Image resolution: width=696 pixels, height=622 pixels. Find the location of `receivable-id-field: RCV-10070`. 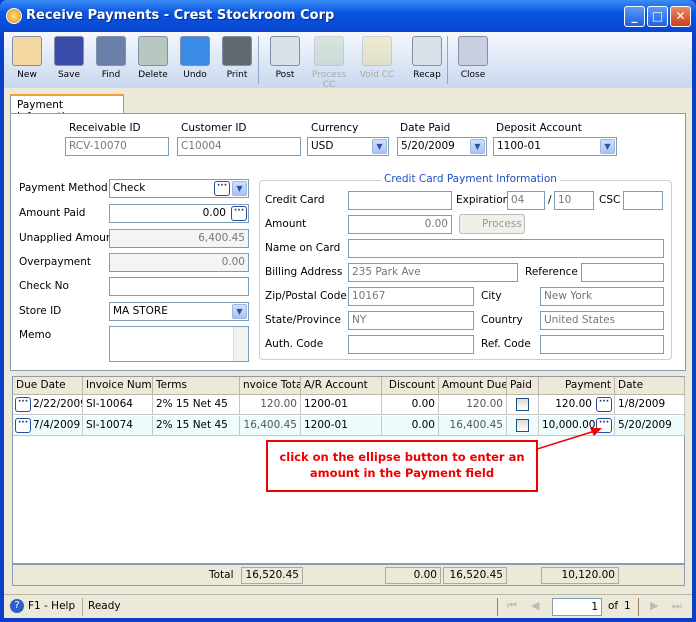

receivable-id-field: RCV-10070 is located at coordinates (117, 146).